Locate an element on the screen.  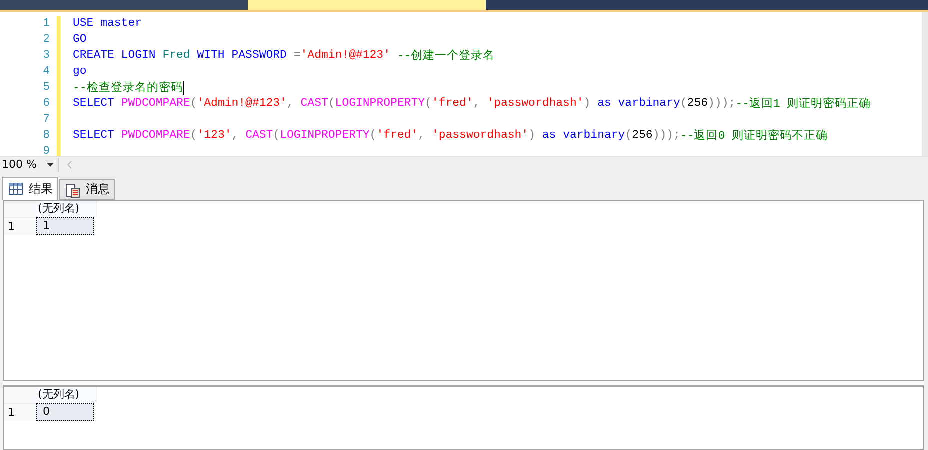
line-number: 5 is located at coordinates (46, 87).